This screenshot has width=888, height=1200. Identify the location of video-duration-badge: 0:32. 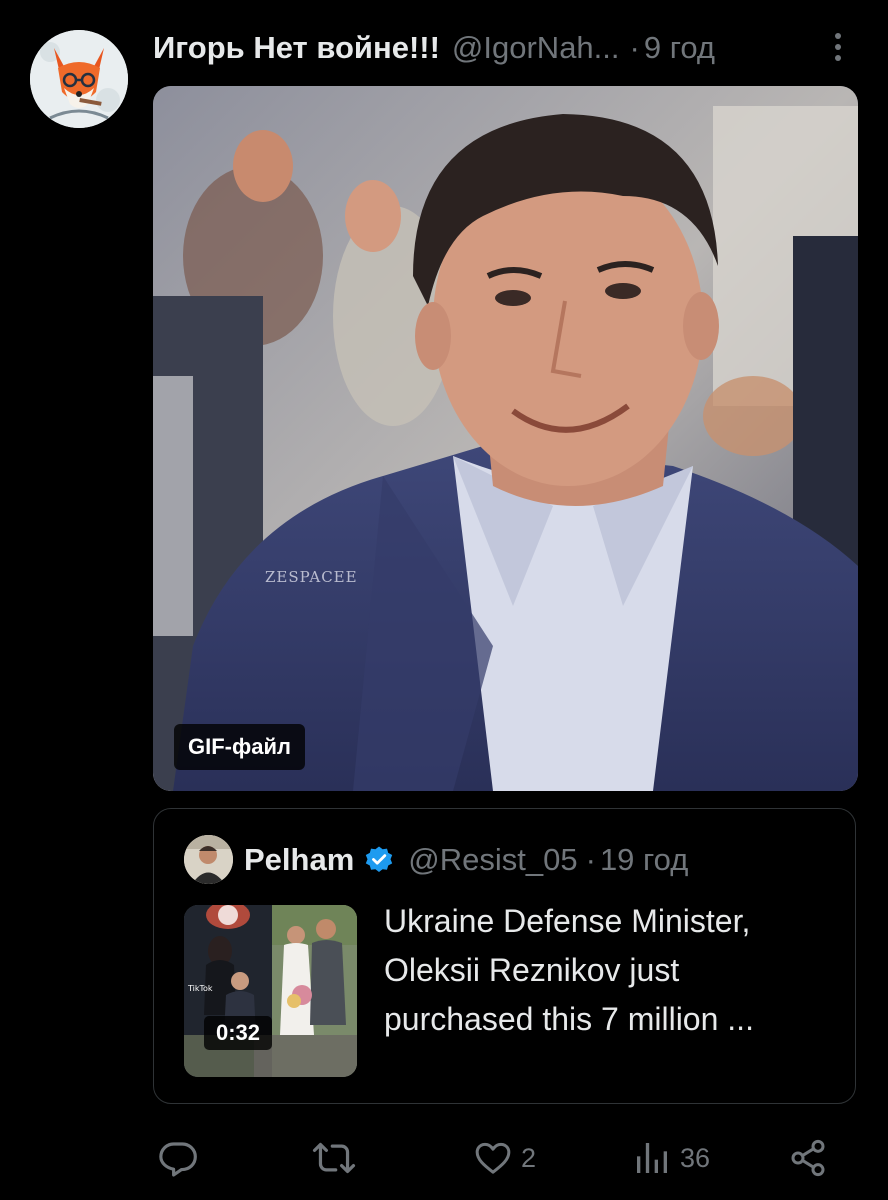
(238, 1033).